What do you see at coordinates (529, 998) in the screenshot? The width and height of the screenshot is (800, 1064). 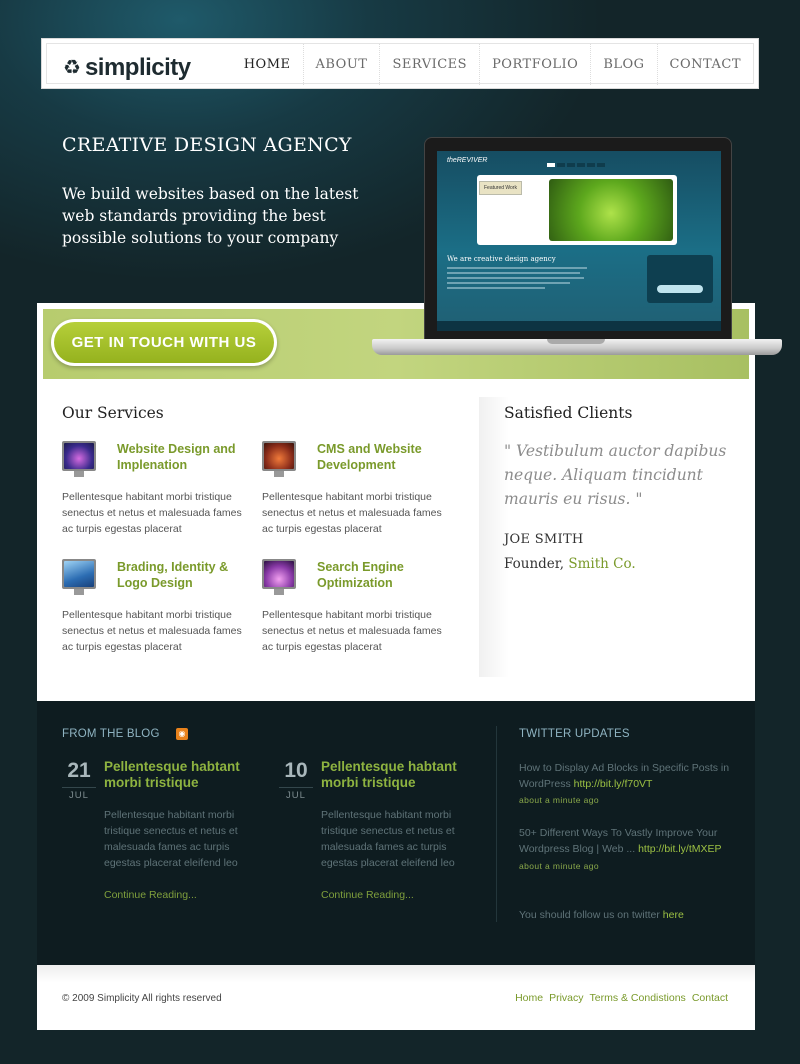 I see `footer-link-home: Home` at bounding box center [529, 998].